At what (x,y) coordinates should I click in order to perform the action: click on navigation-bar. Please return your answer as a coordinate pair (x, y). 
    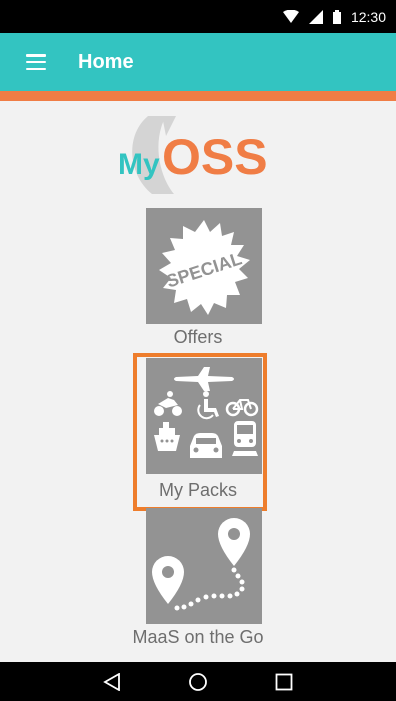
    Looking at the image, I should click on (198, 681).